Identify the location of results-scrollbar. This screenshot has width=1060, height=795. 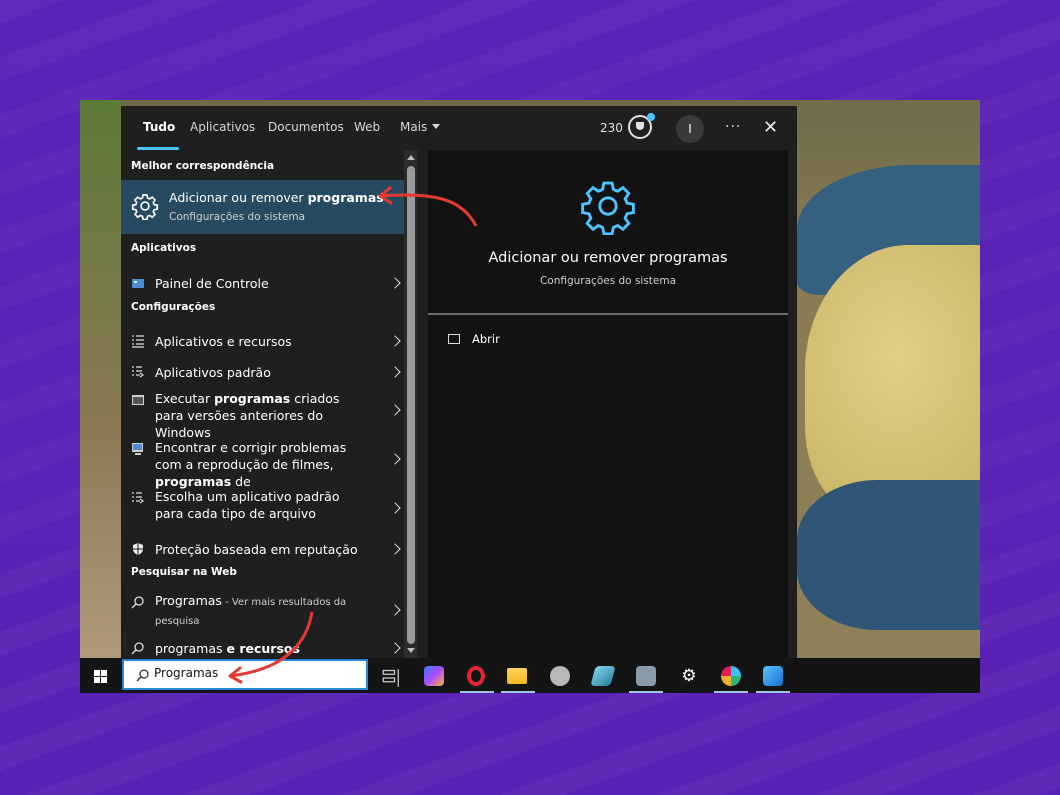
(411, 404).